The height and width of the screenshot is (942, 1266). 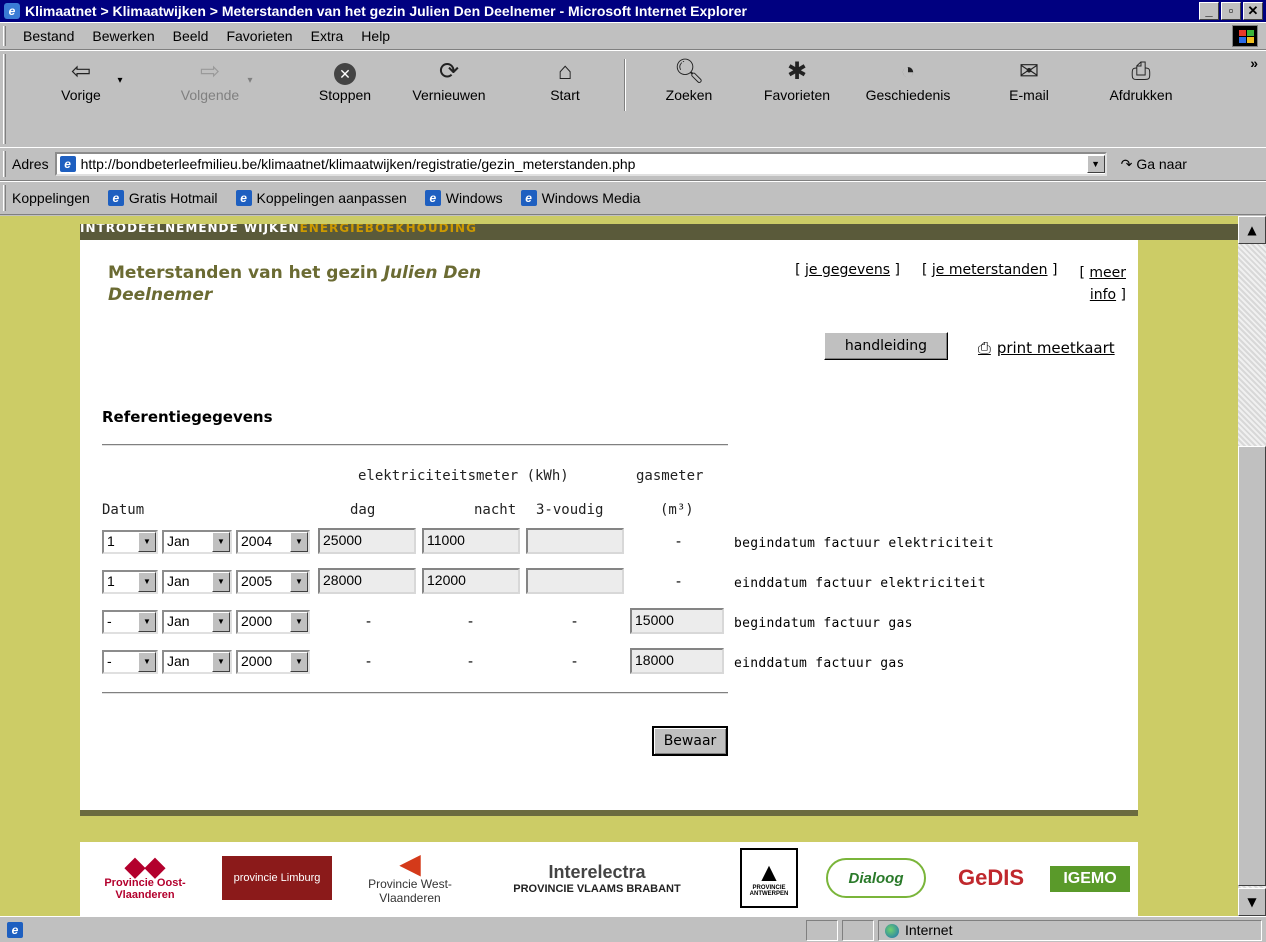 What do you see at coordinates (345, 72) in the screenshot?
I see `stop-icon: ✕` at bounding box center [345, 72].